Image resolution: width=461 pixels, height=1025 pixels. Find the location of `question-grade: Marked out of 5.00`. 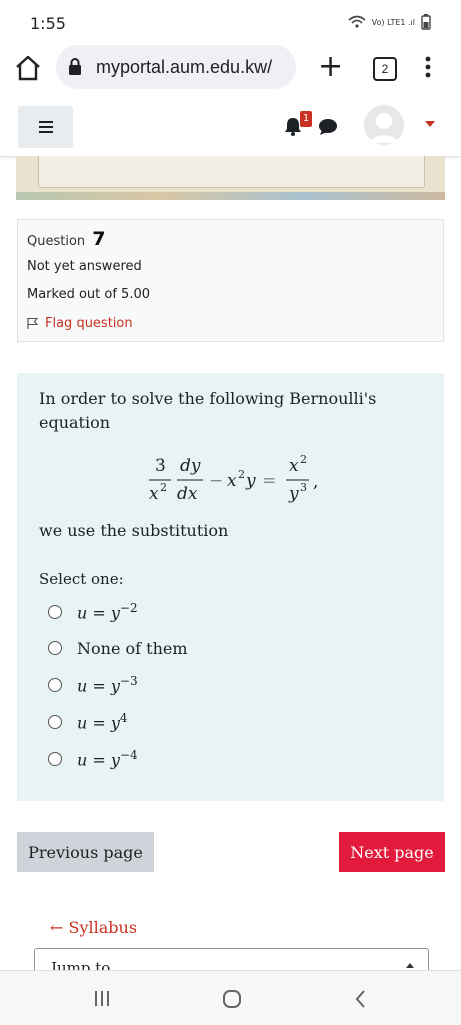

question-grade: Marked out of 5.00 is located at coordinates (89, 294).